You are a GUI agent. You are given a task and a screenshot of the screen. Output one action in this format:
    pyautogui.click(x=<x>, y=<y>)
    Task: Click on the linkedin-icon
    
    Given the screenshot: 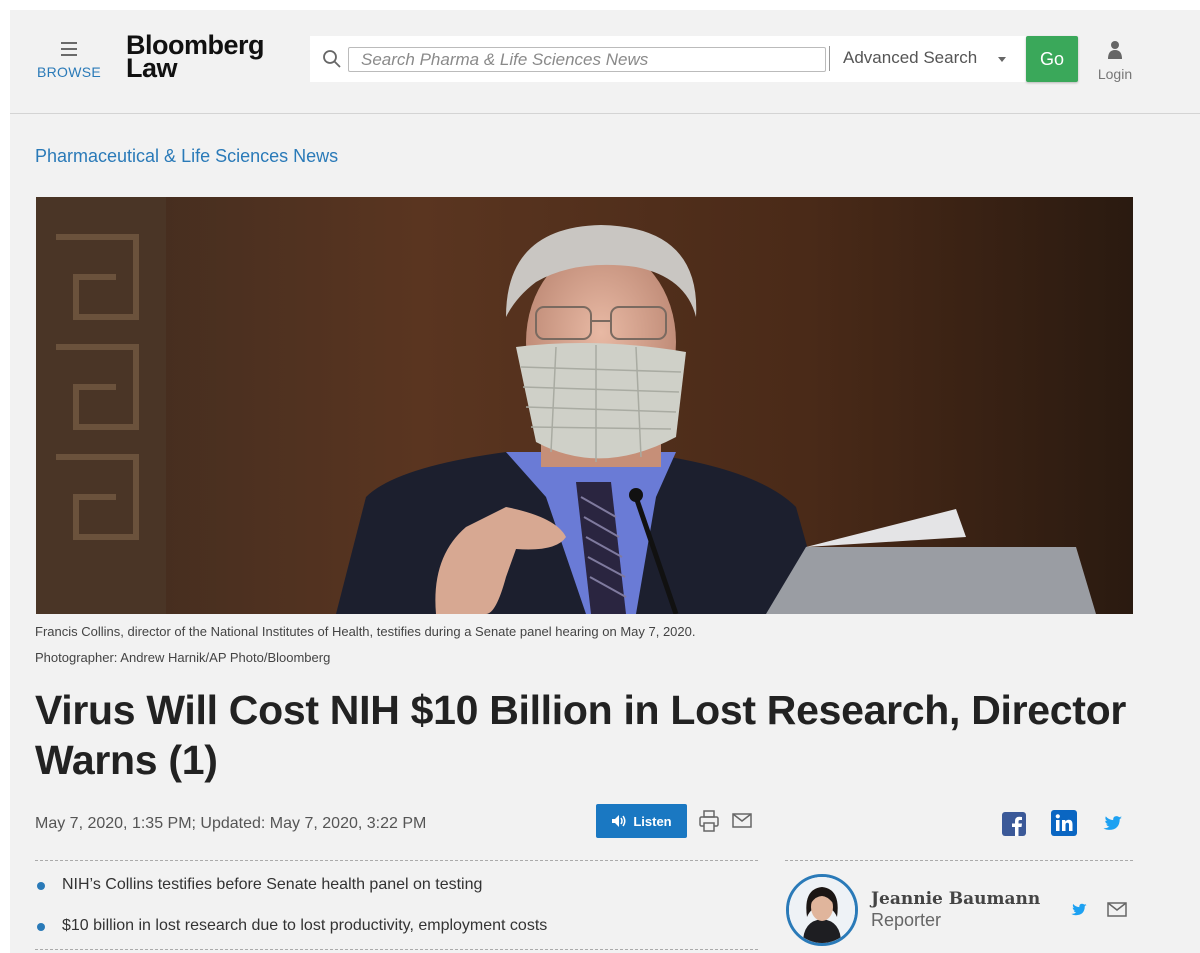 What is the action you would take?
    pyautogui.click(x=1064, y=823)
    